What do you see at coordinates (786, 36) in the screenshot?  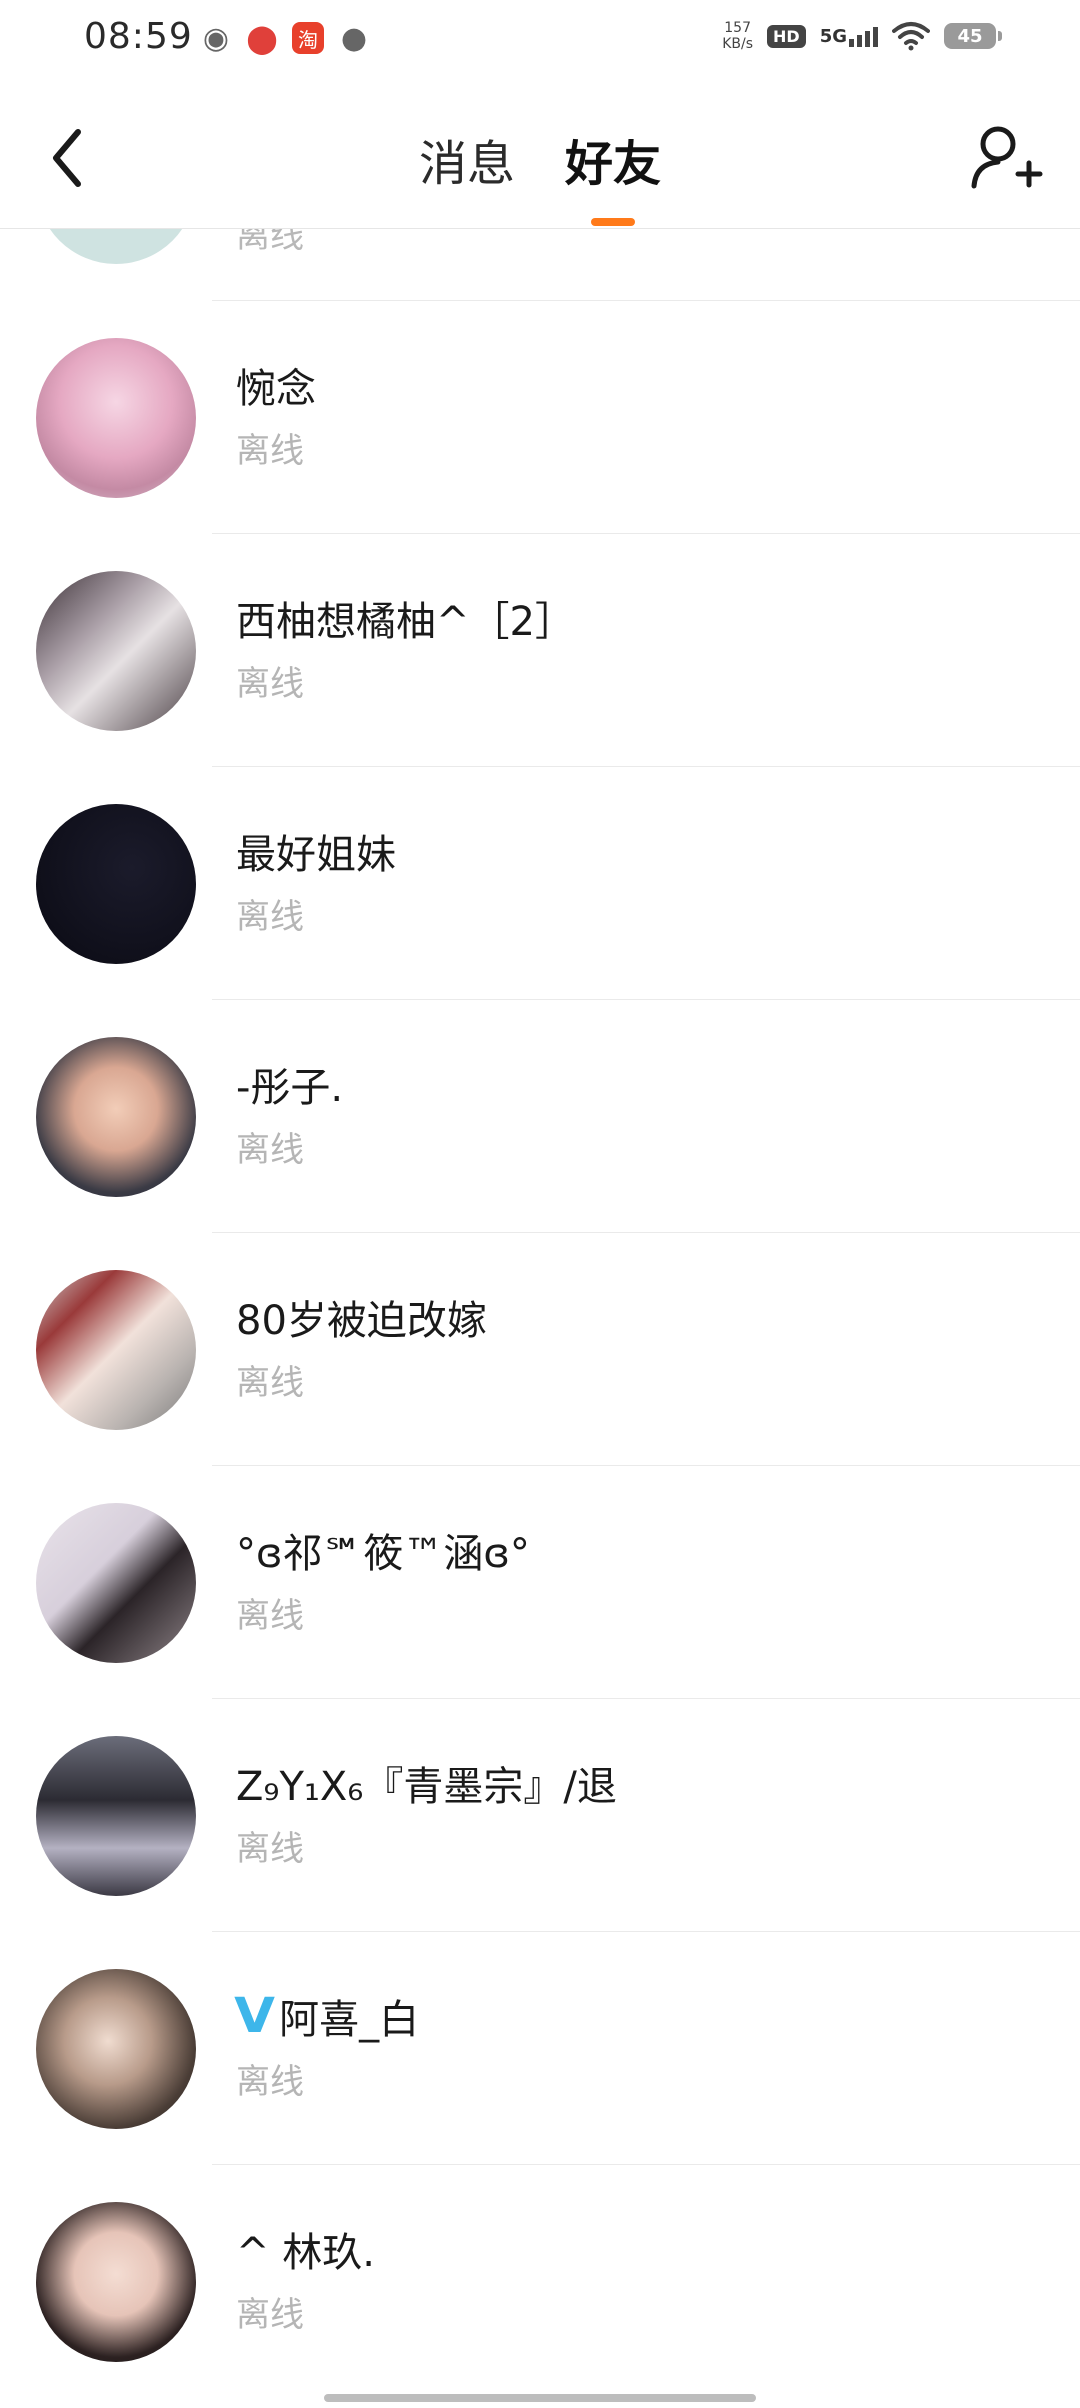 I see `hd-icon: HD` at bounding box center [786, 36].